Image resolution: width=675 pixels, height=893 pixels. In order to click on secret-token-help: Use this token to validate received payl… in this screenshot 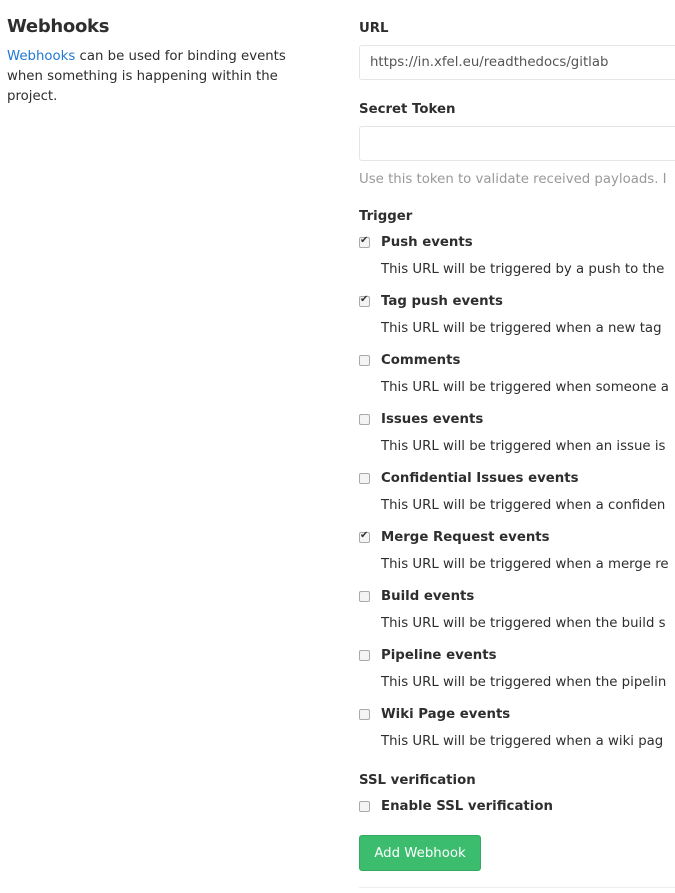, I will do `click(513, 179)`.